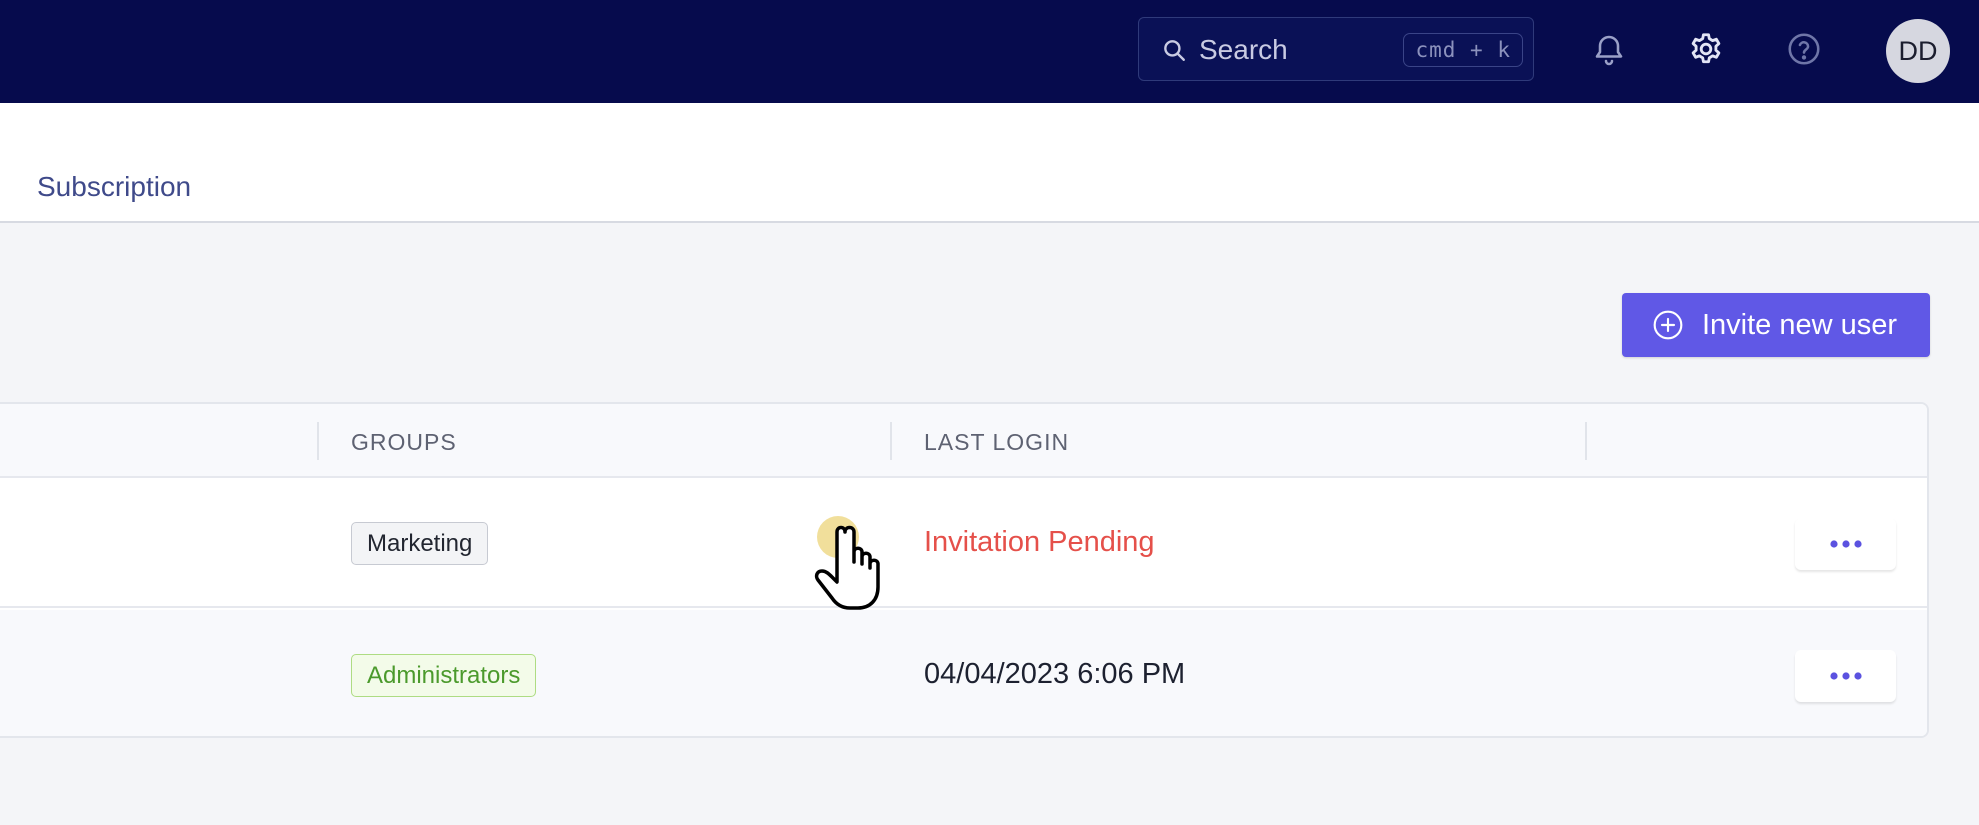  I want to click on plus-circle-icon, so click(1668, 325).